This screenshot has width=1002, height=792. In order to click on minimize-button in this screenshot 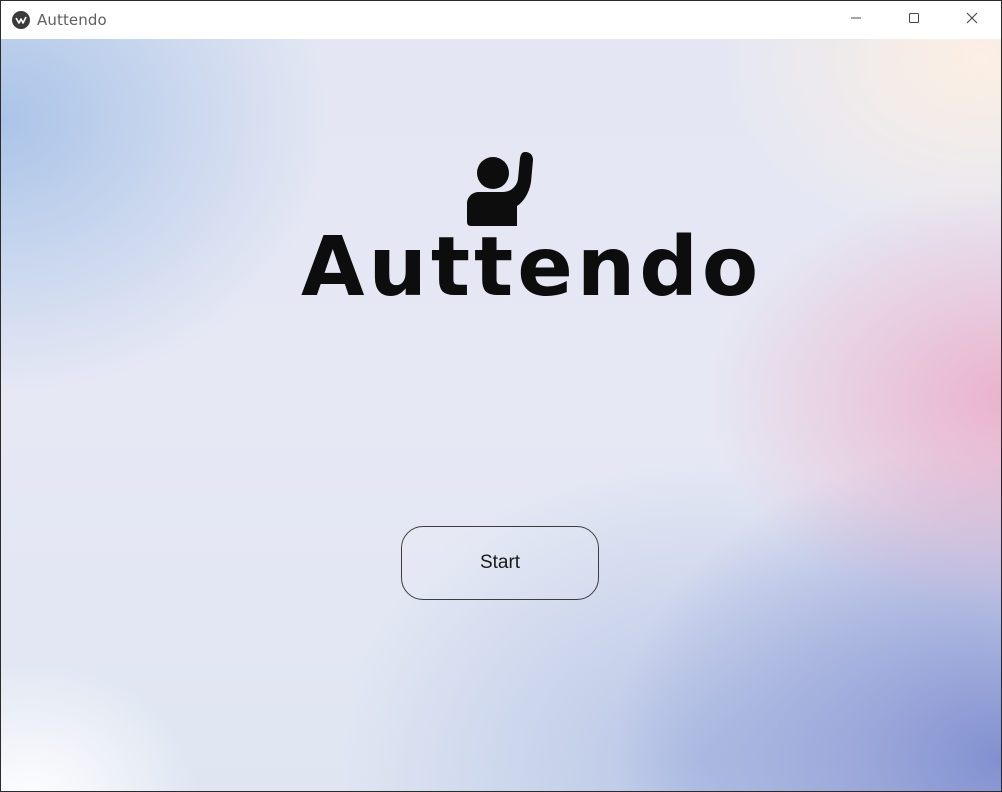, I will do `click(856, 20)`.